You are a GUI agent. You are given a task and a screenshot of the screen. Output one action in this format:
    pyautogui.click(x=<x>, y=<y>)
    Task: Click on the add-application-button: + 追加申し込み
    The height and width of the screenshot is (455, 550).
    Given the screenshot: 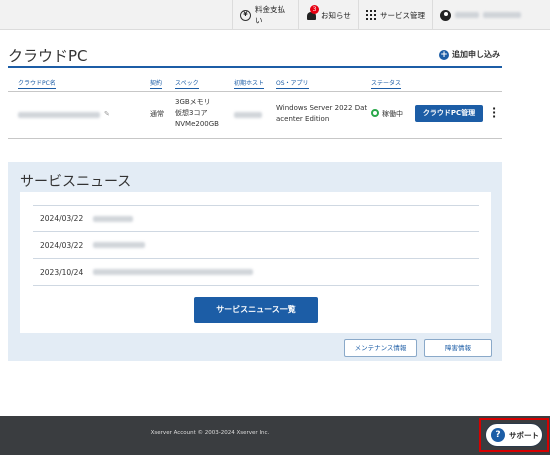 What is the action you would take?
    pyautogui.click(x=469, y=54)
    